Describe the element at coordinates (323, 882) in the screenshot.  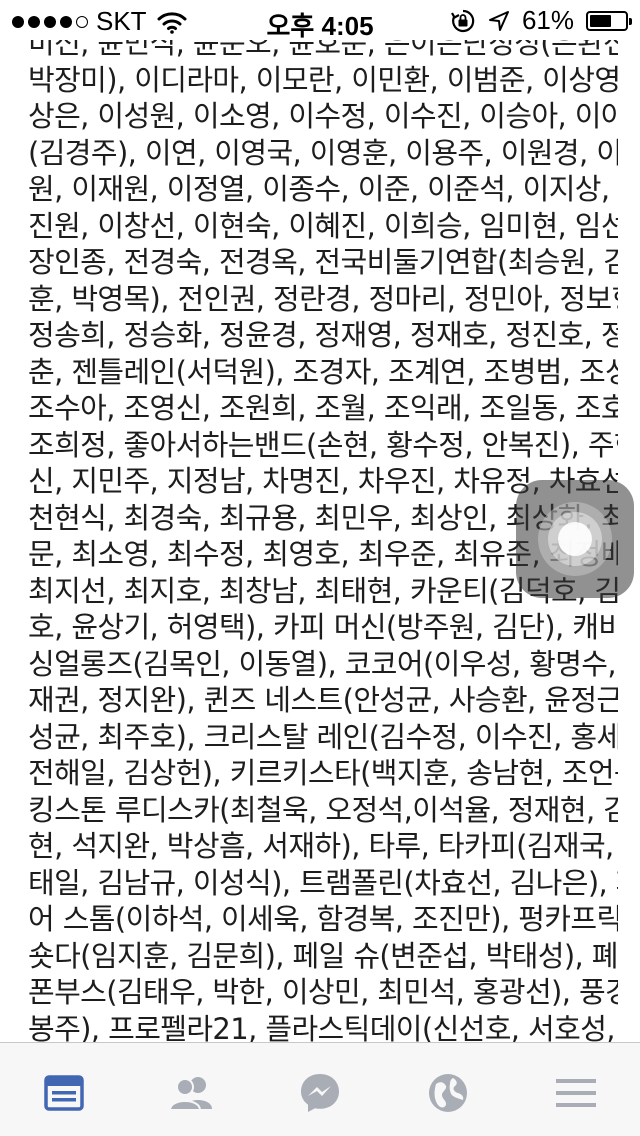
I see `post-text-line: 태일, 김남규, 이성식), 트램폴린(차효선, 김나은), 파이` at that location.